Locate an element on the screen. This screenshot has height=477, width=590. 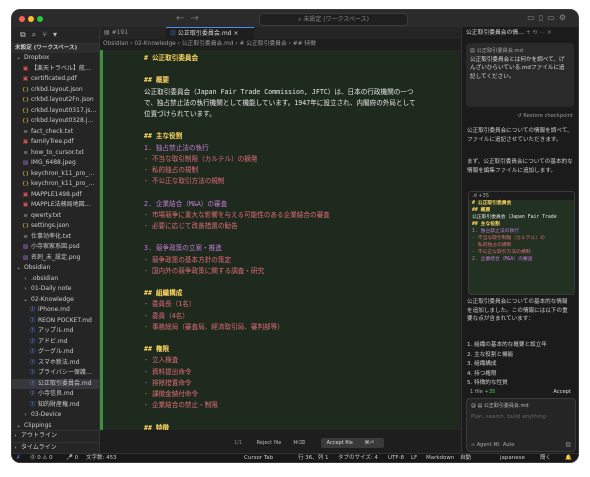
agent-mode-select: ∞ Agent ⌘I Auto is located at coordinates (492, 445).